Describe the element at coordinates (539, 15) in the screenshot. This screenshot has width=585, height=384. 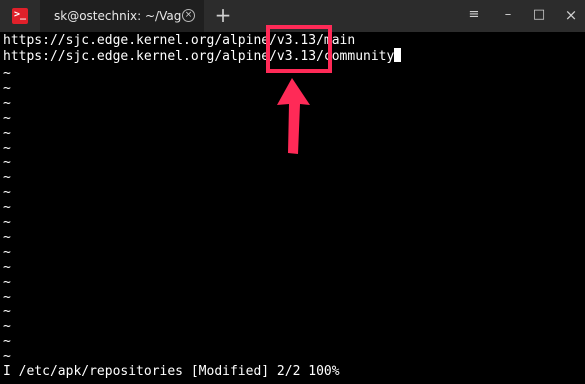
I see `maximize-button: □` at that location.